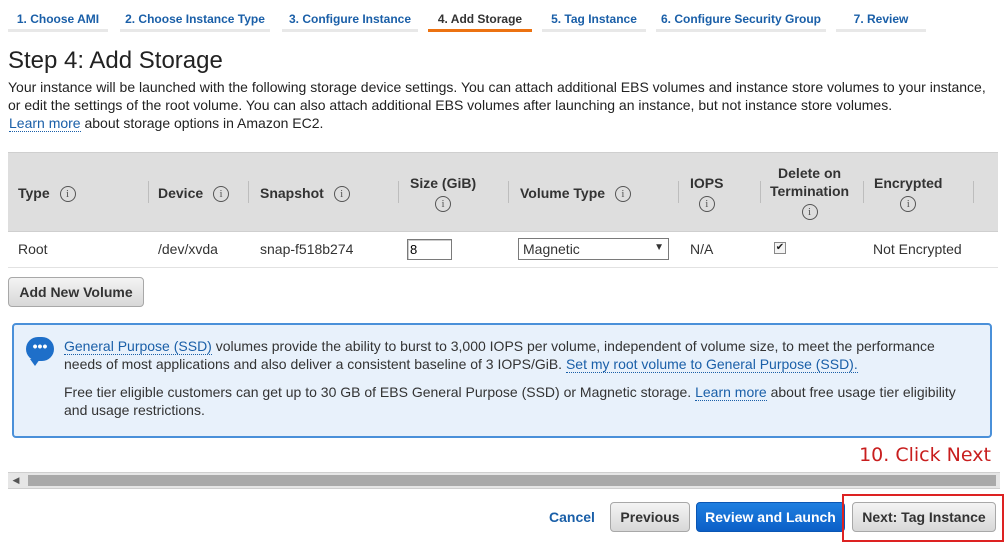  I want to click on col-volume-type: Volume Type i, so click(575, 193).